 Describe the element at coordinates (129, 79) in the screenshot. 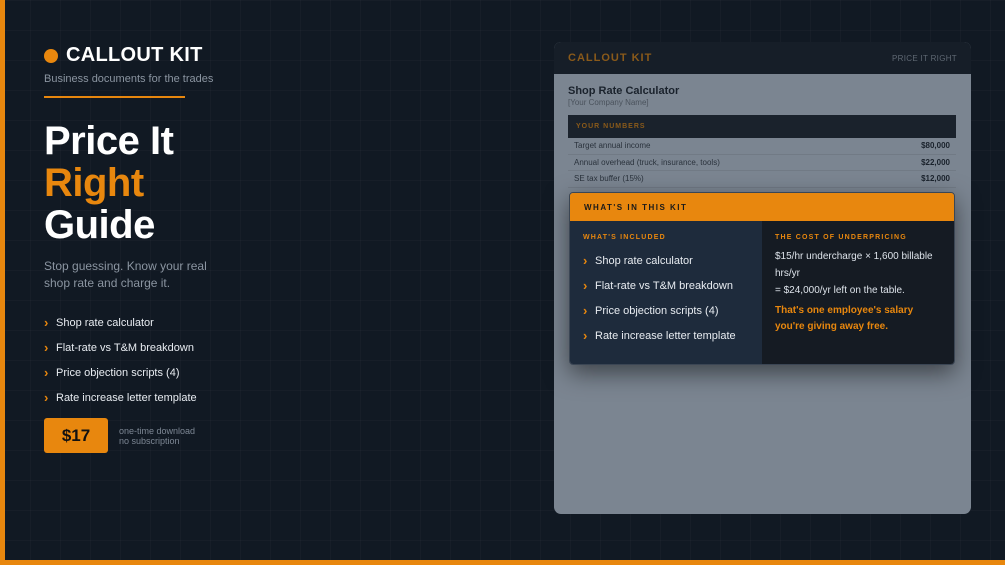

I see `brand-tagline: Business documents for the trades` at that location.